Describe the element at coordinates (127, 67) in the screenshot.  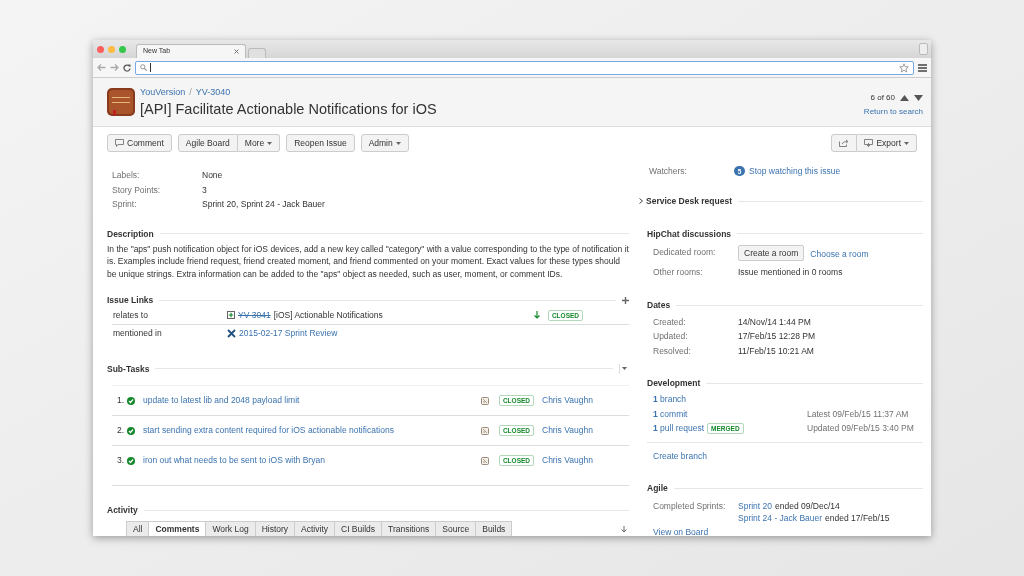
I see `reload-icon` at that location.